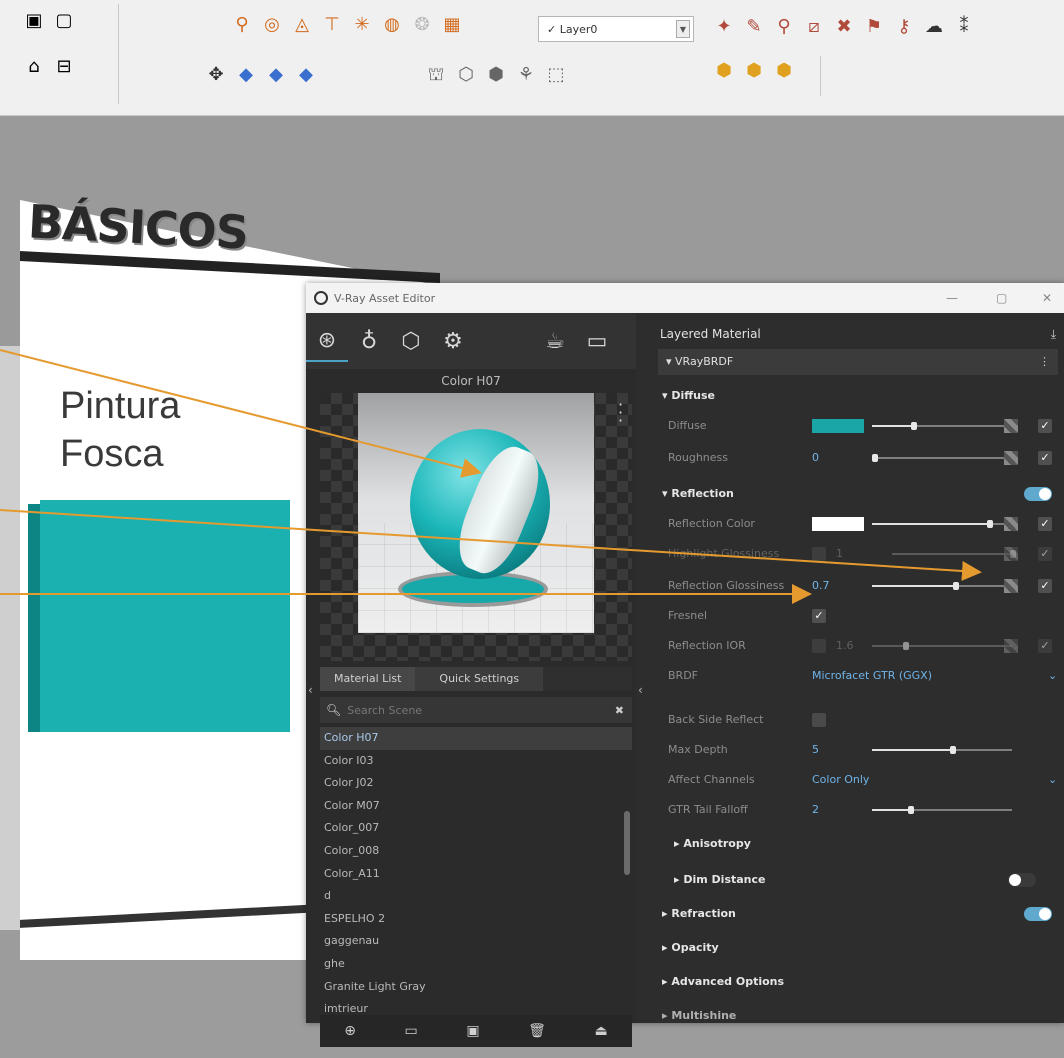 The image size is (1064, 1058). What do you see at coordinates (1038, 914) in the screenshot?
I see `refraction-toggle` at bounding box center [1038, 914].